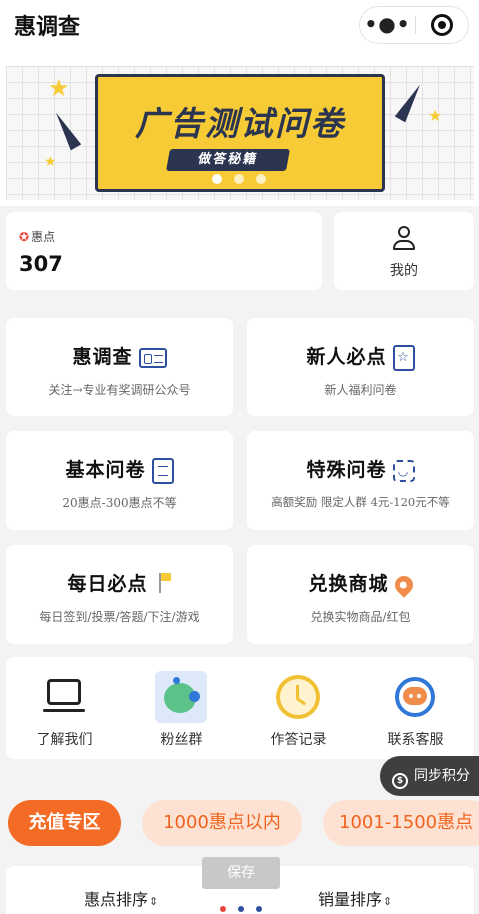 Image resolution: width=479 pixels, height=914 pixels. Describe the element at coordinates (360, 390) in the screenshot. I see `tile-subtitle: 新人福利问卷` at that location.